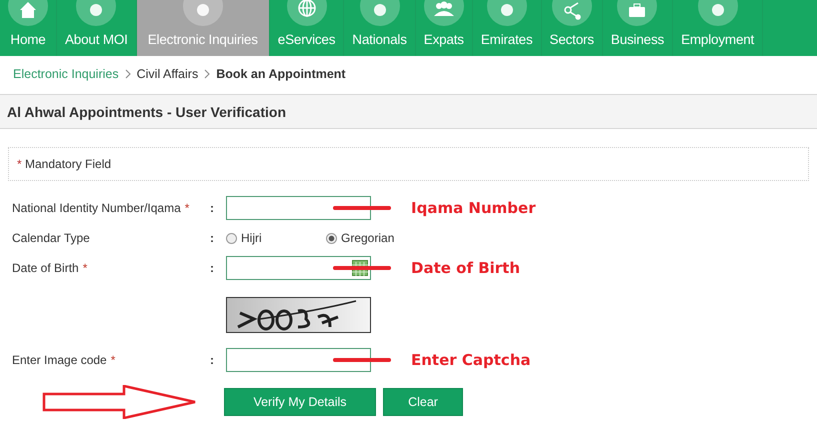 This screenshot has width=817, height=429. Describe the element at coordinates (66, 74) in the screenshot. I see `breadcrumb-link: Electronic Inquiries` at that location.